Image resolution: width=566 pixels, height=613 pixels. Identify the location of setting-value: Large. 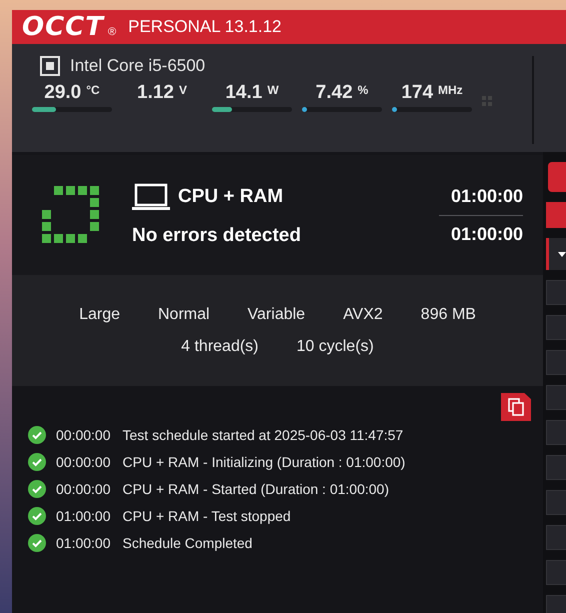
(99, 315).